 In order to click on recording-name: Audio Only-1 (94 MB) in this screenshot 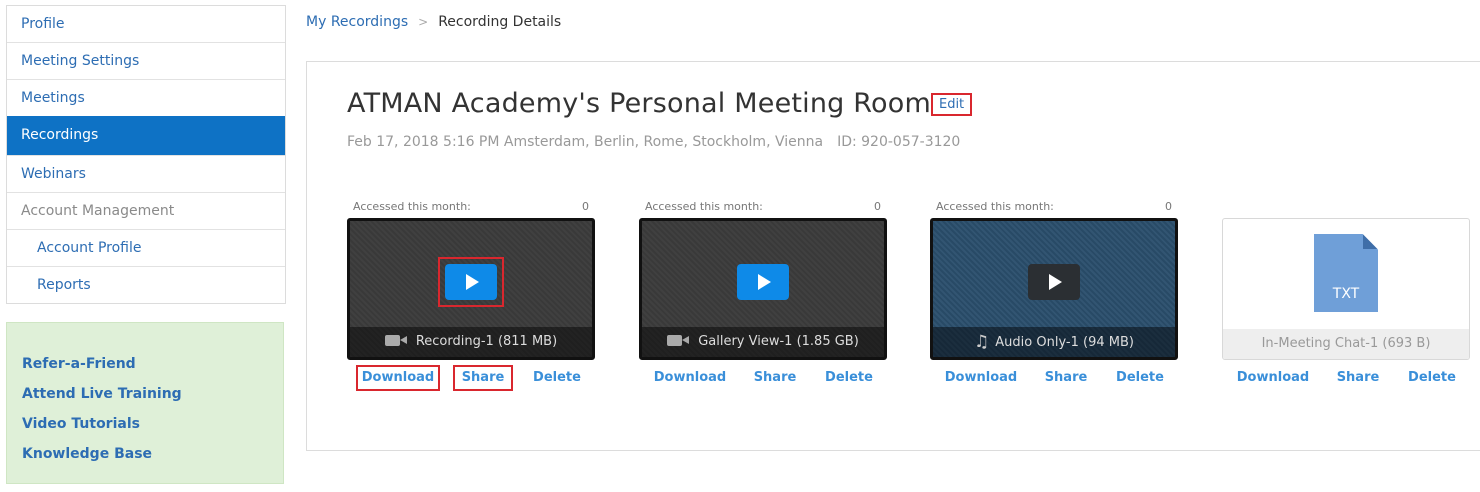, I will do `click(1064, 342)`.